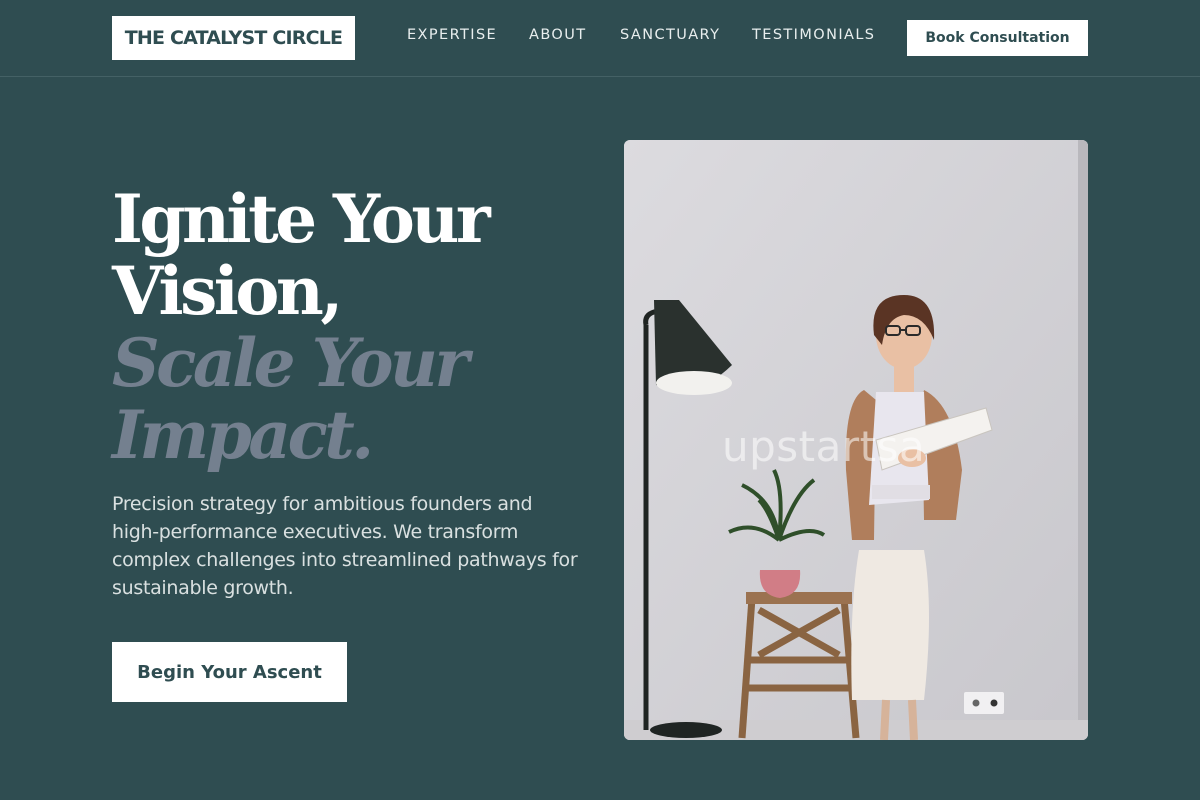  What do you see at coordinates (670, 35) in the screenshot?
I see `nav-link-sanctuary: SANCTUARY` at bounding box center [670, 35].